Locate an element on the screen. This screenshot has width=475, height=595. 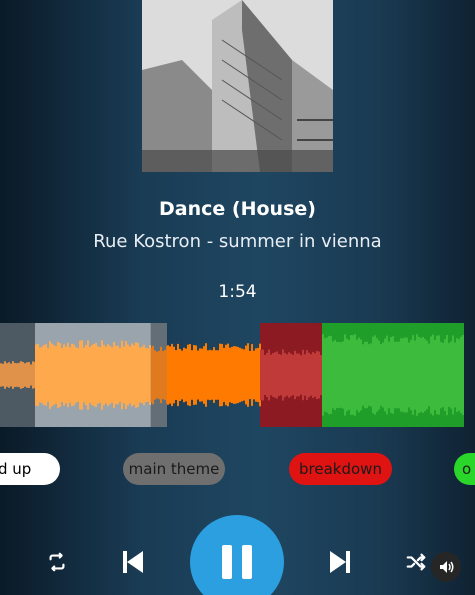
repeat-button is located at coordinates (57, 562).